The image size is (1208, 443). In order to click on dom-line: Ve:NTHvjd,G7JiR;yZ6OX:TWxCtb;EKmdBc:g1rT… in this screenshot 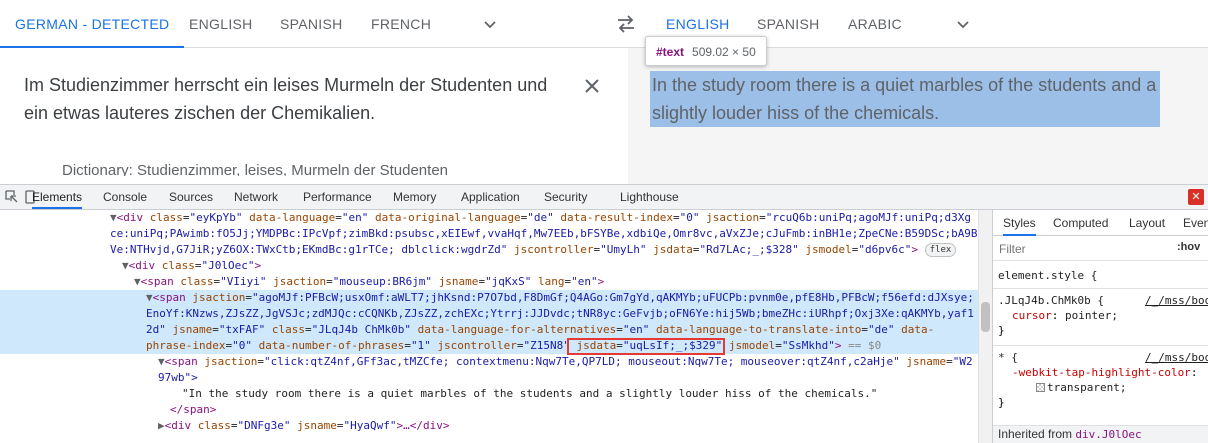, I will do `click(533, 250)`.